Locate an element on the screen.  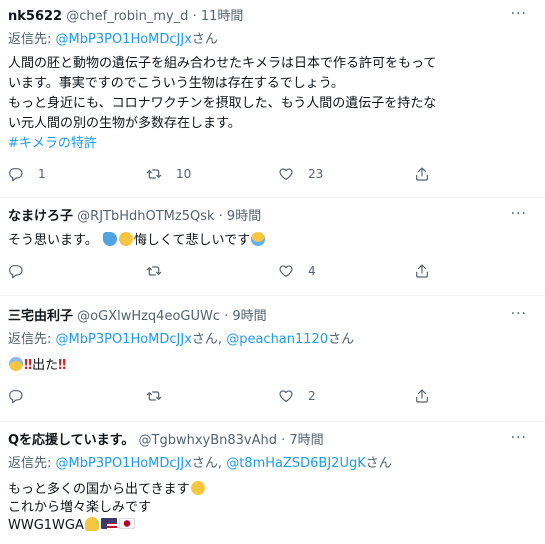
display-name: Qを応援しています。 is located at coordinates (71, 440).